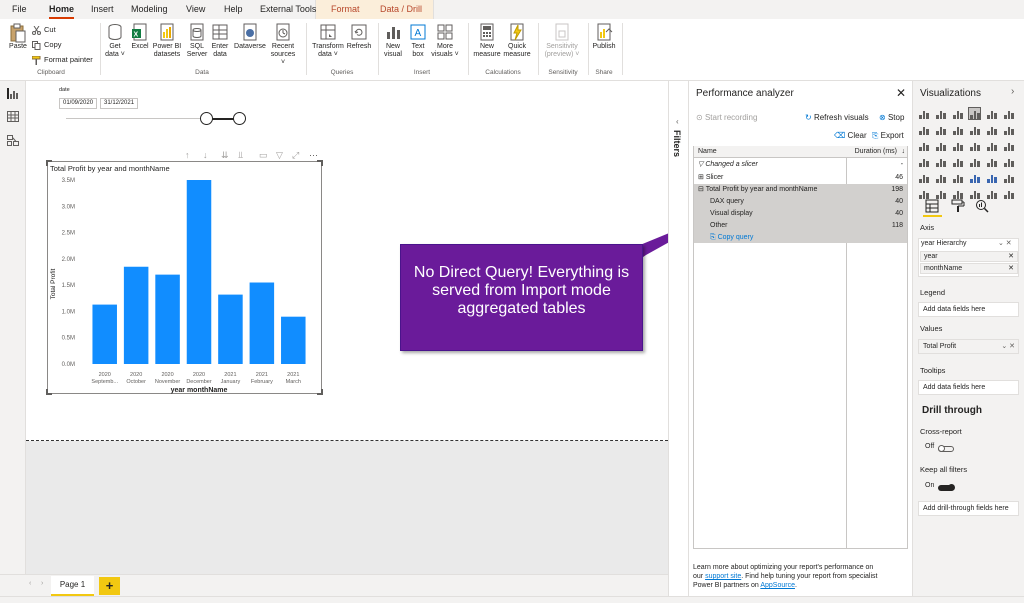 This screenshot has height=603, width=1024. Describe the element at coordinates (13, 93) in the screenshot. I see `report-view-icon` at that location.